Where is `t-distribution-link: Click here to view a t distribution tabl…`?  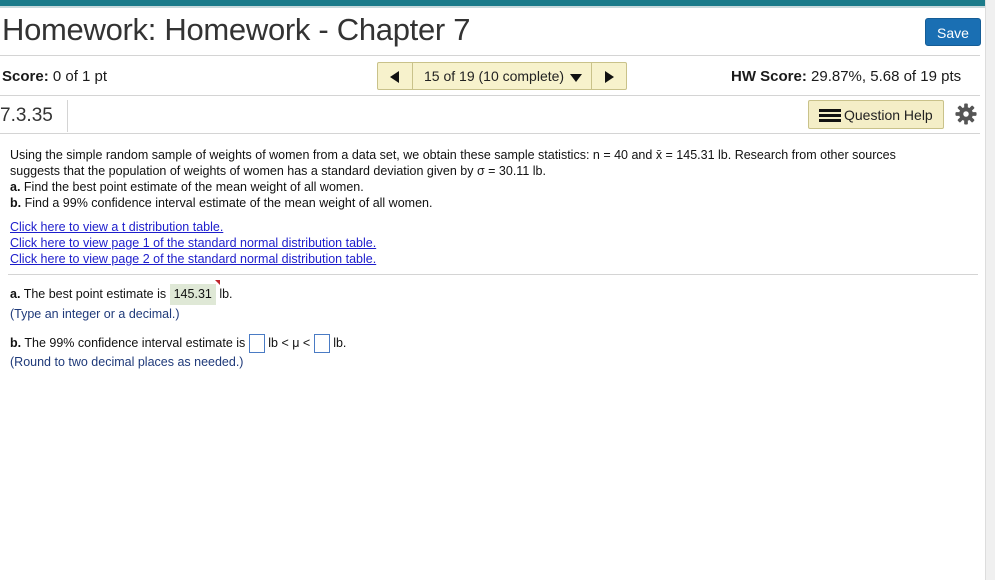 t-distribution-link: Click here to view a t distribution tabl… is located at coordinates (193, 227).